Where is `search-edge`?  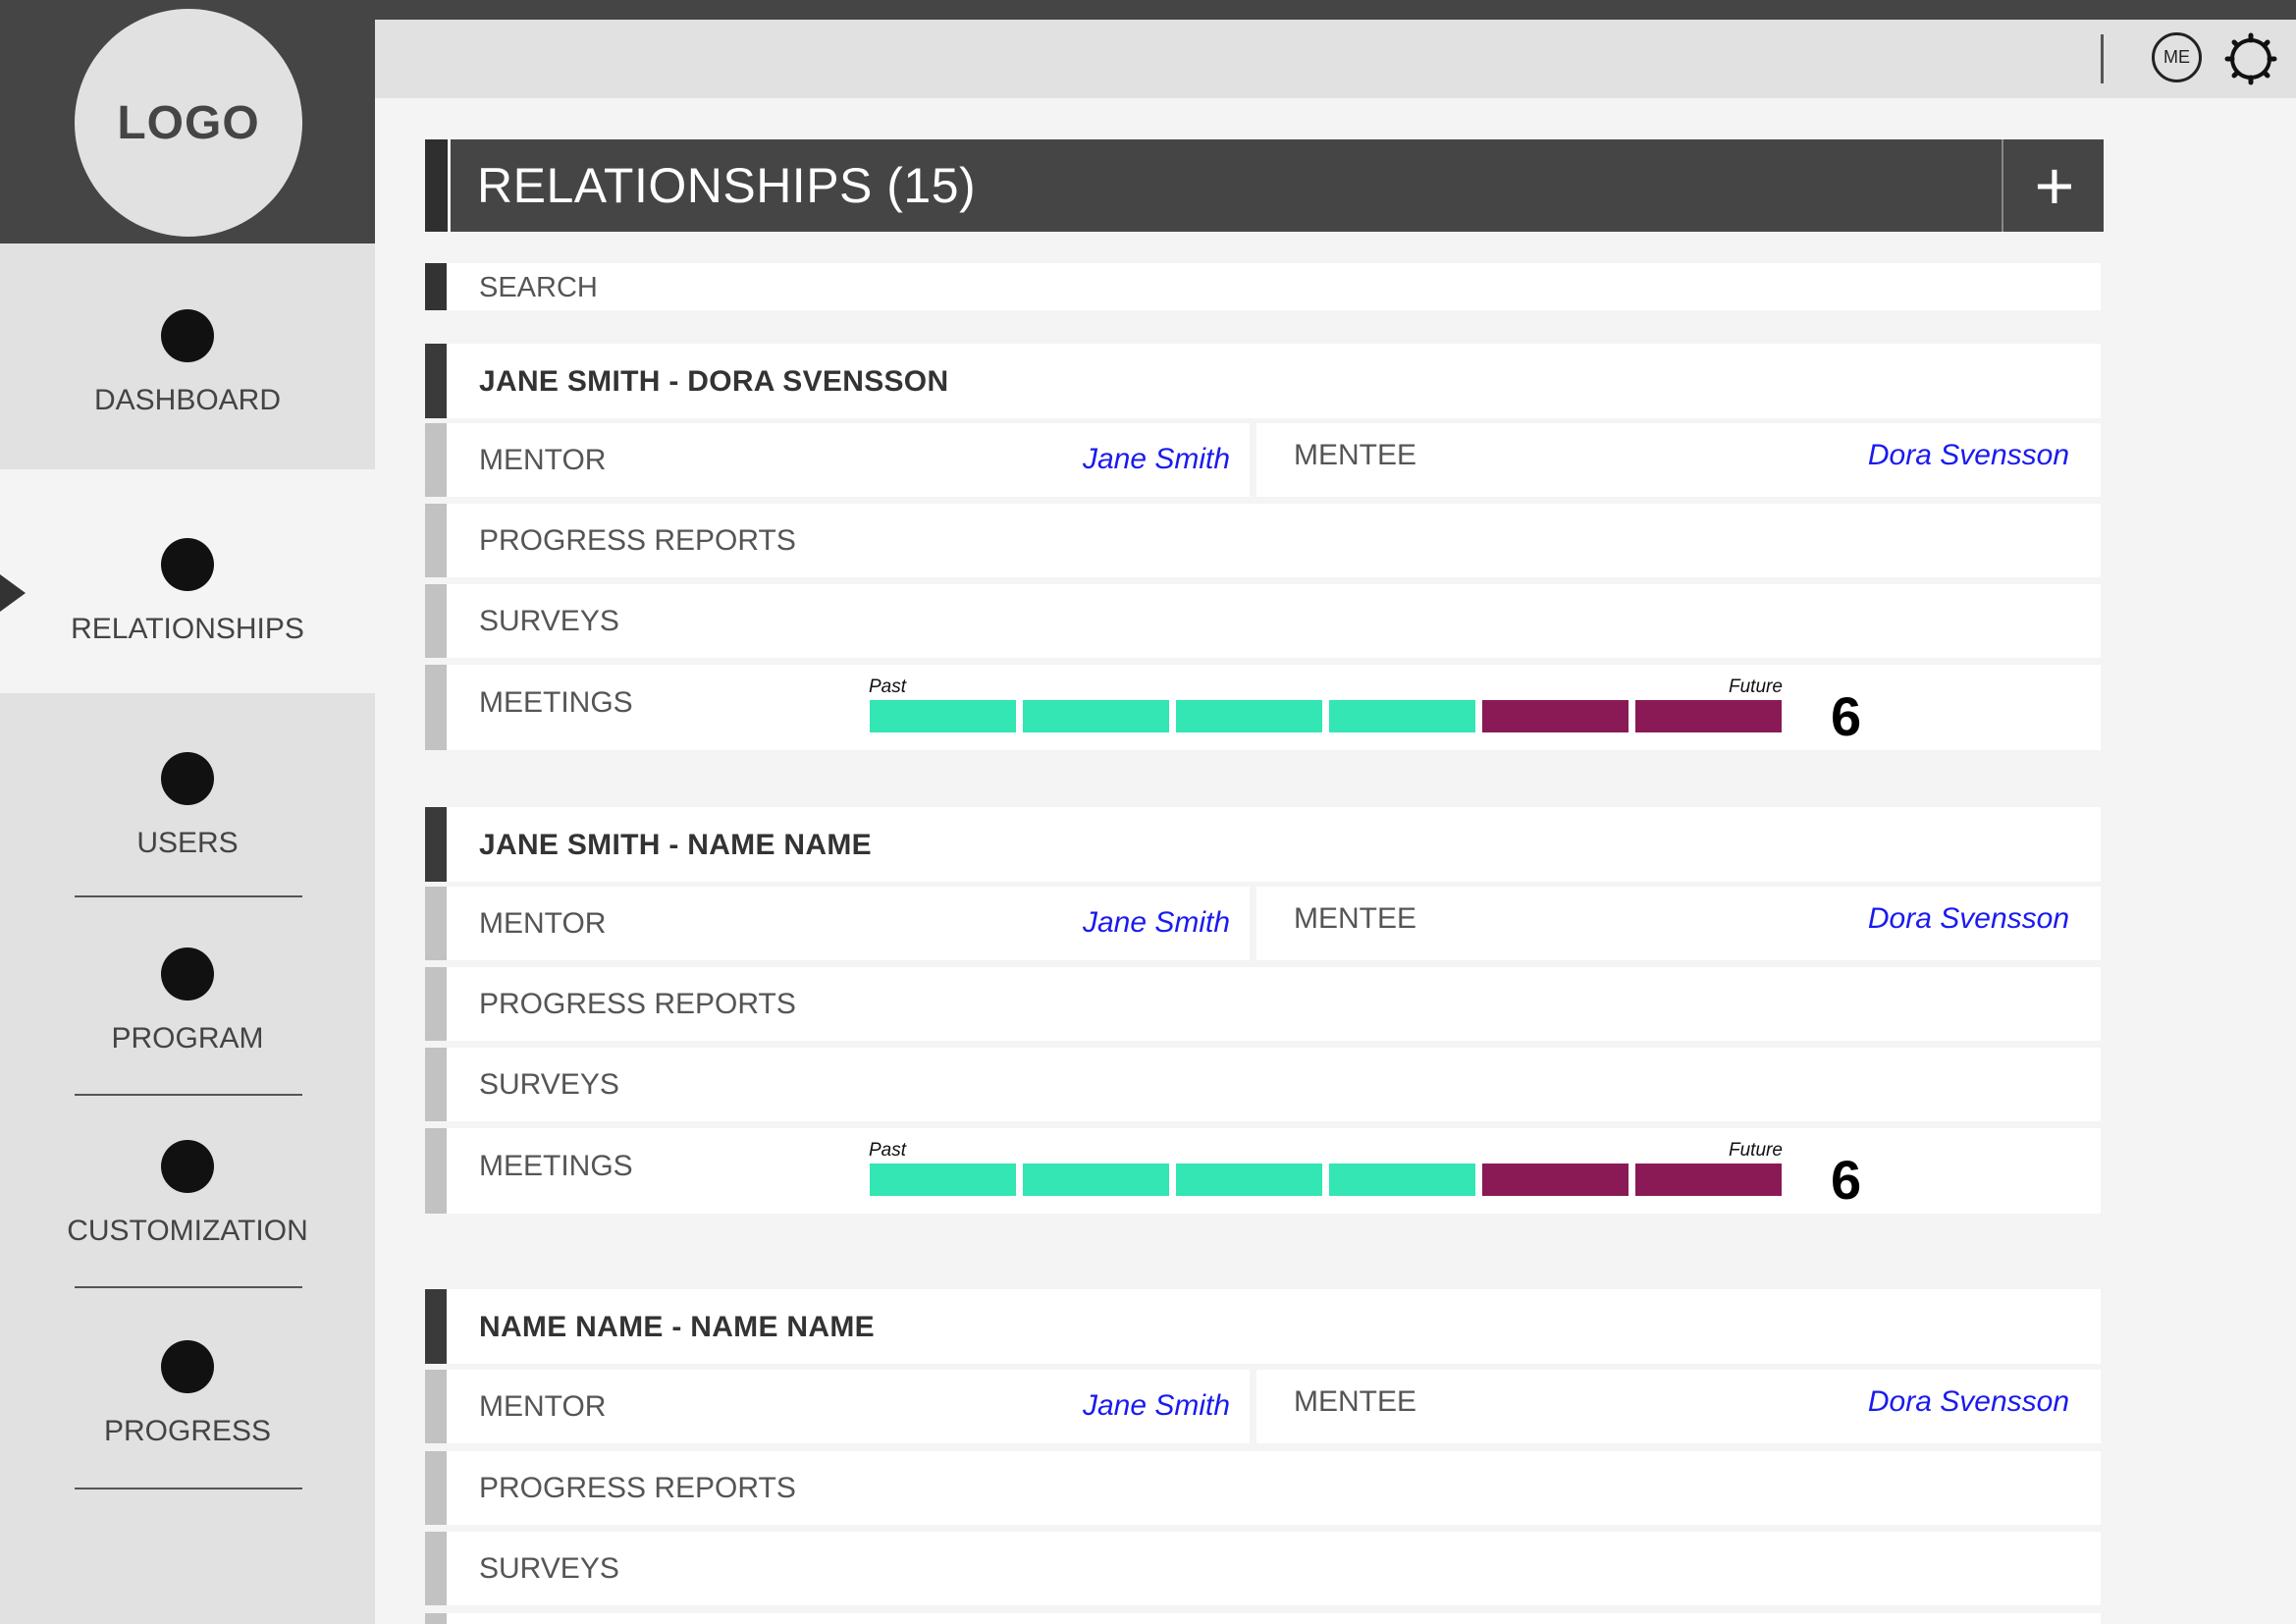 search-edge is located at coordinates (436, 286).